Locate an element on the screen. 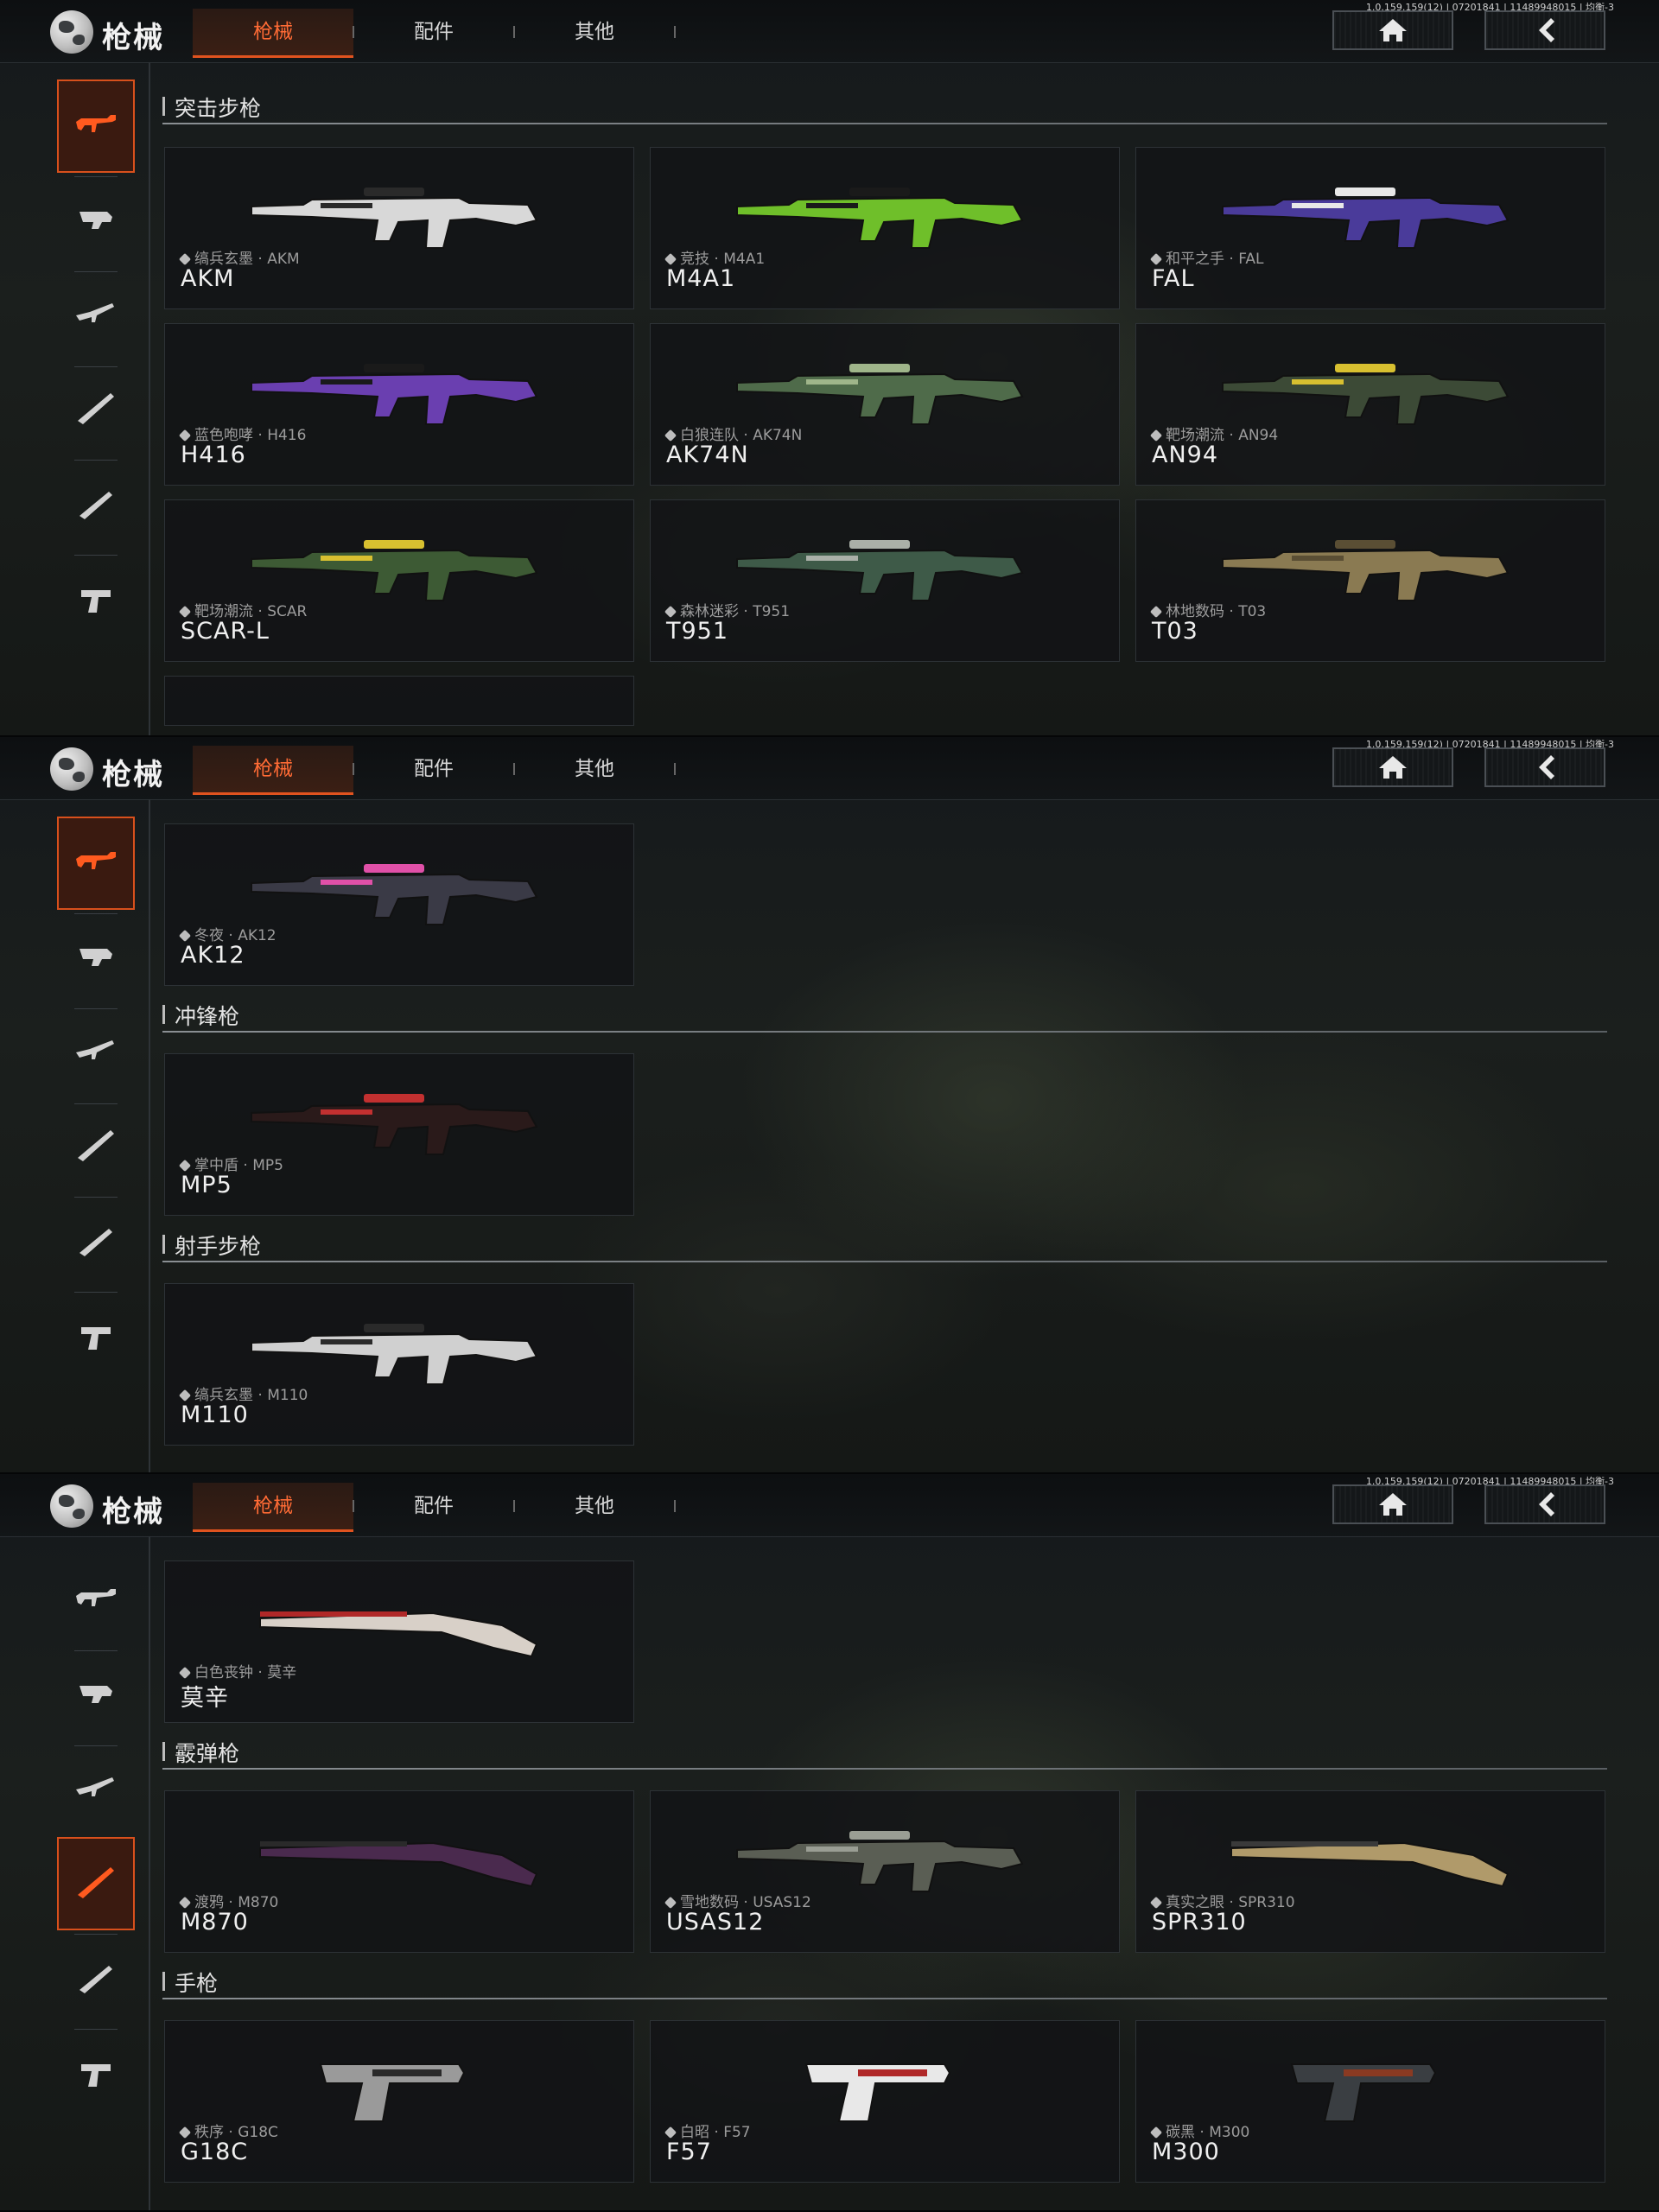 This screenshot has width=1659, height=2212. weapon-name: M110 is located at coordinates (215, 1415).